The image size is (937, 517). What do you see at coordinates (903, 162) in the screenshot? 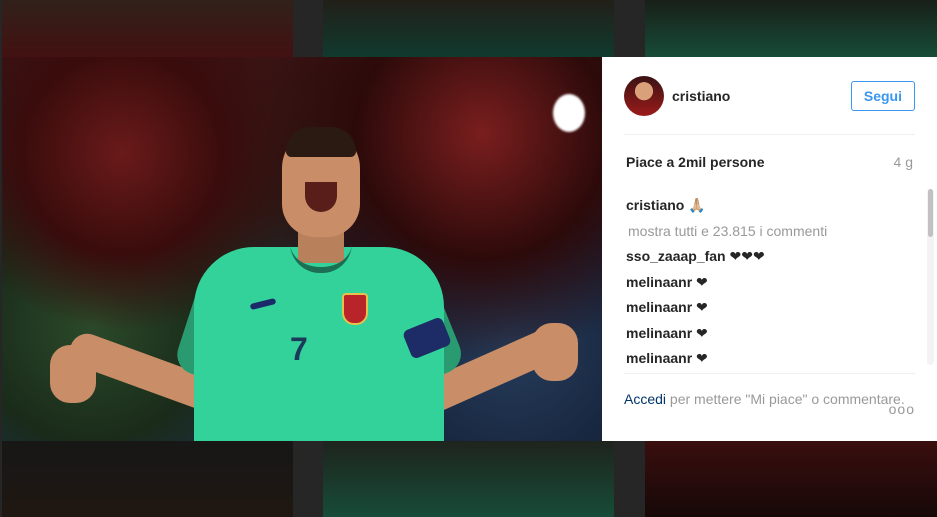
I see `post-time: 4 g` at bounding box center [903, 162].